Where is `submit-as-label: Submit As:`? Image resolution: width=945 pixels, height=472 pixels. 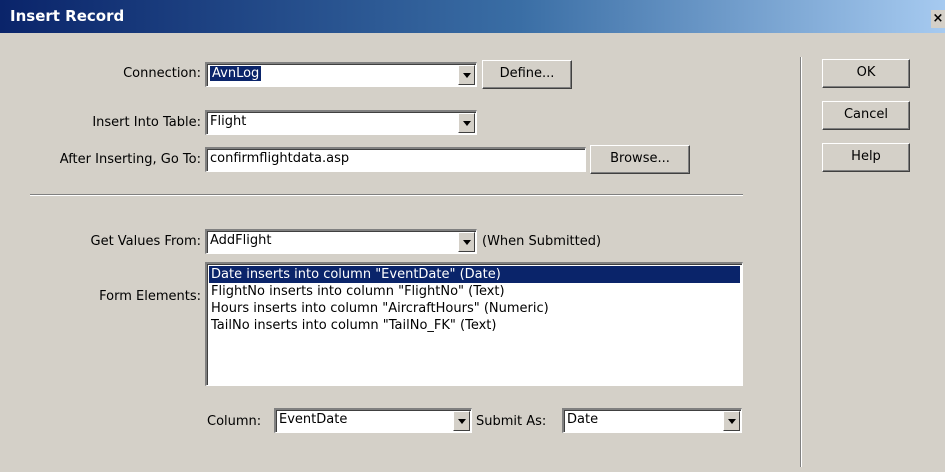 submit-as-label: Submit As: is located at coordinates (511, 421).